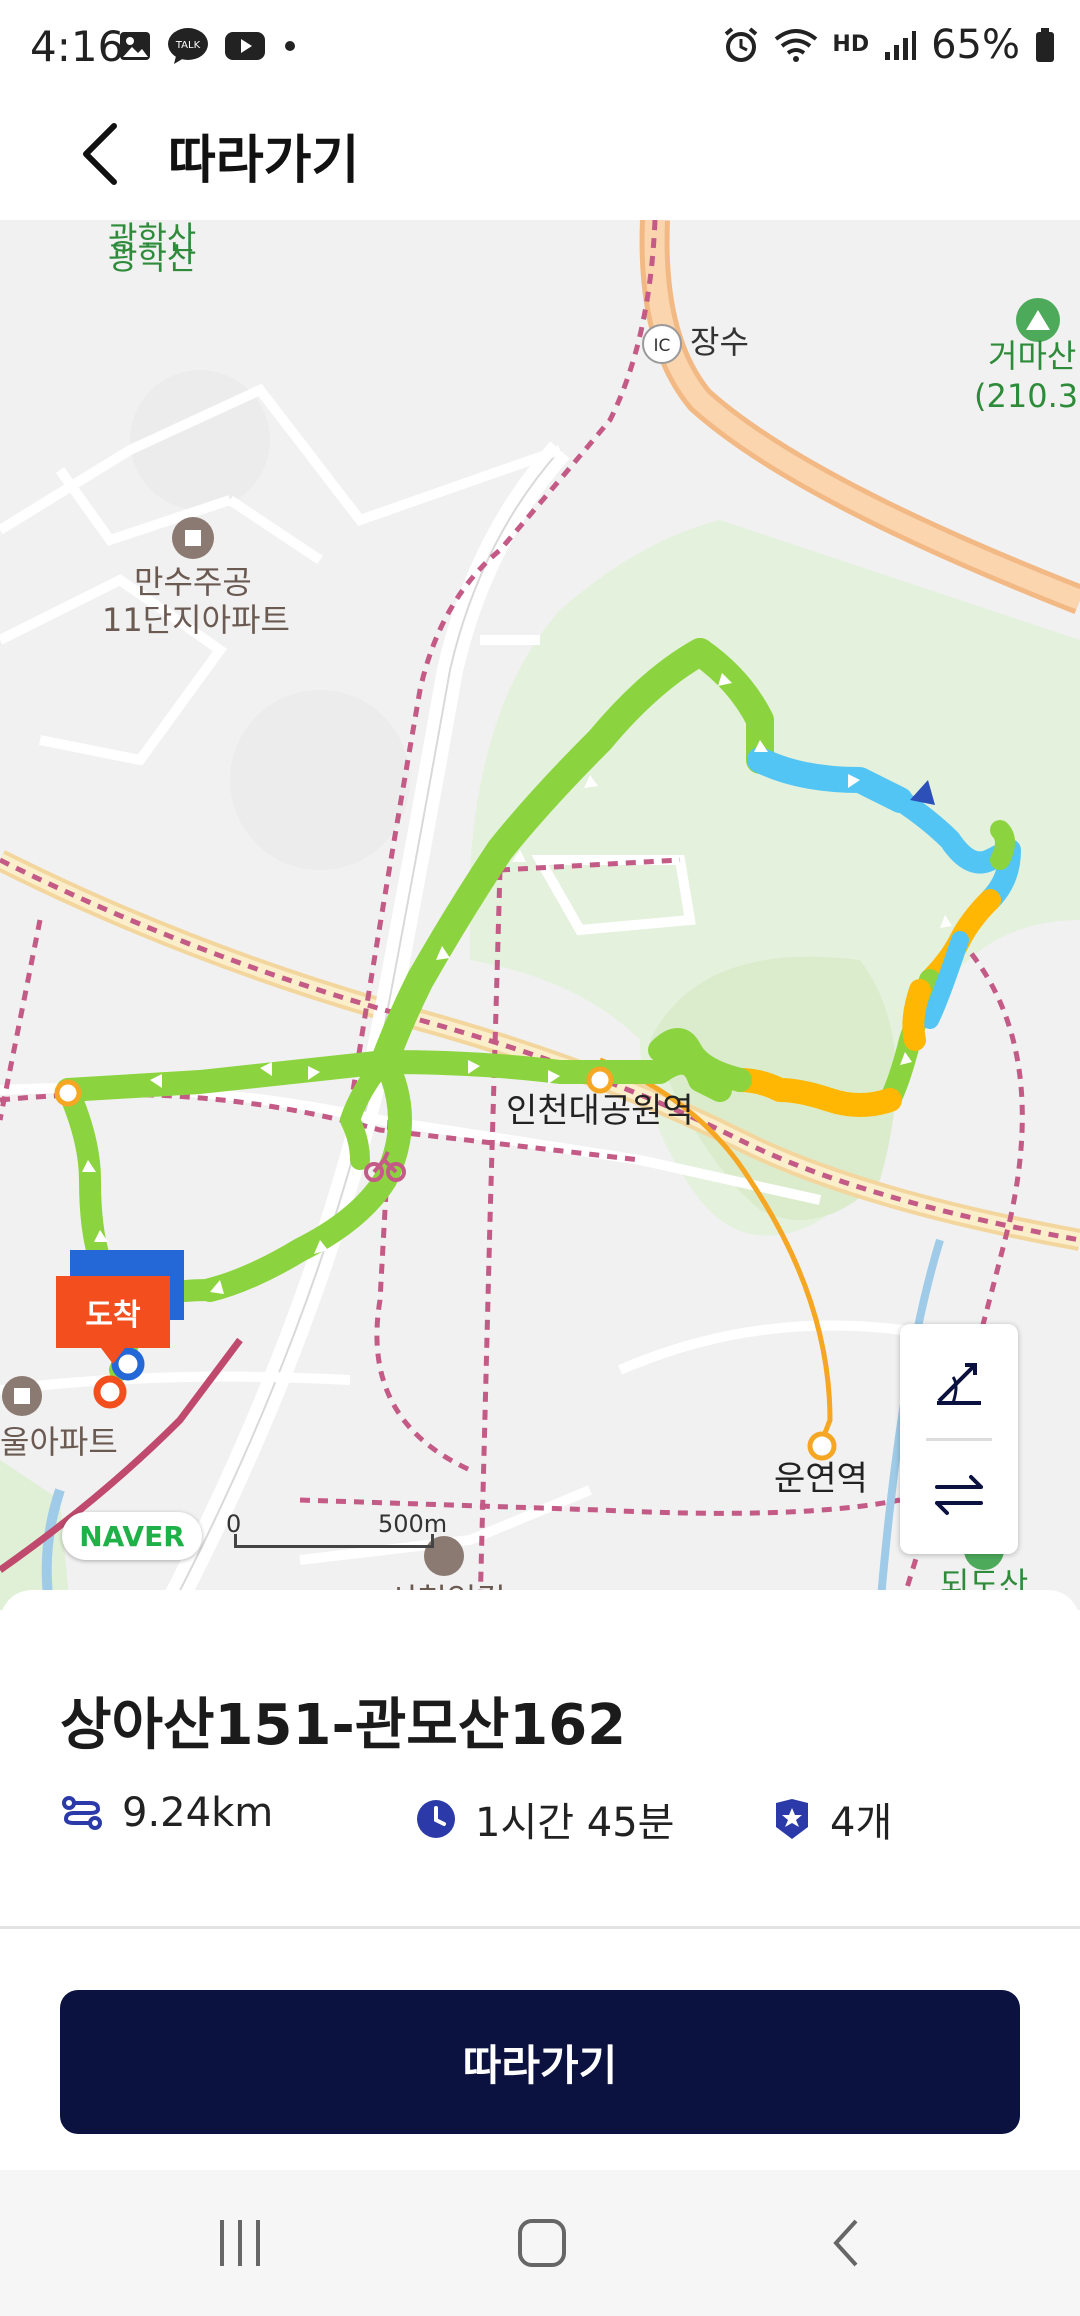 This screenshot has width=1080, height=2316. Describe the element at coordinates (59, 1442) in the screenshot. I see `label-ul-apt: 울아파트` at that location.